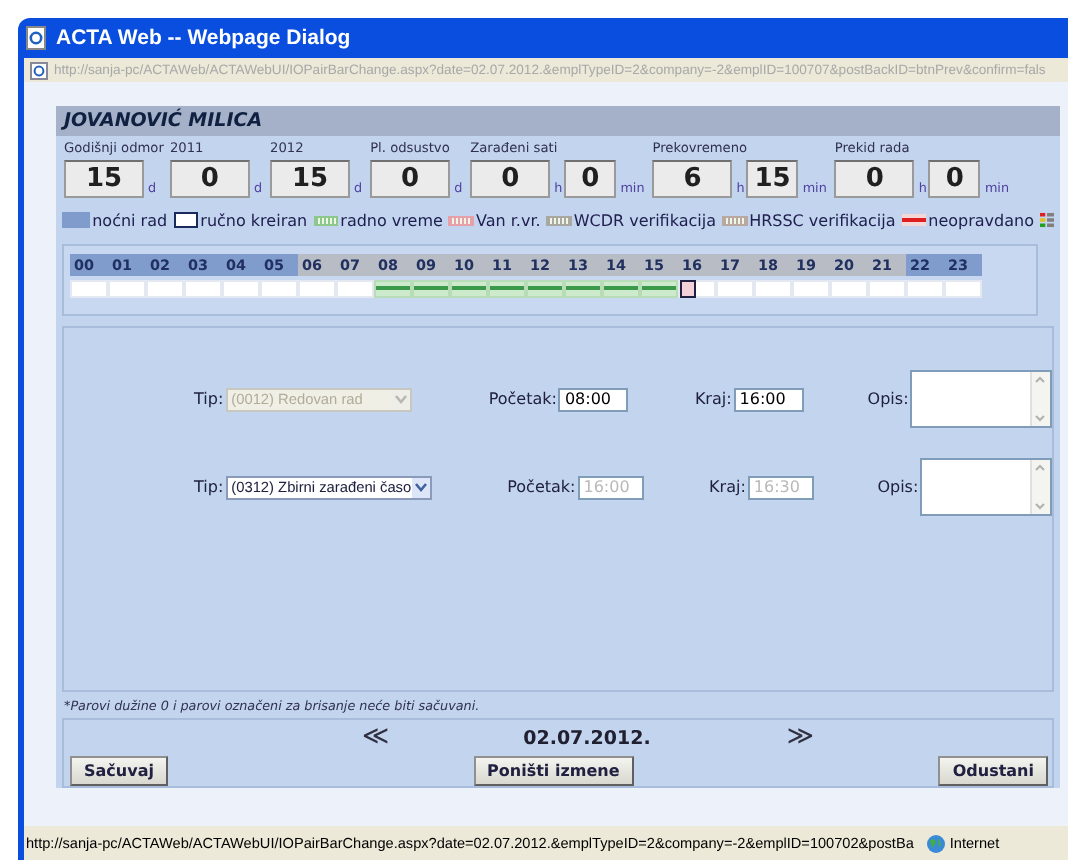  What do you see at coordinates (203, 38) in the screenshot?
I see `window-title: ACTA Web -- Webpage Dialog` at bounding box center [203, 38].